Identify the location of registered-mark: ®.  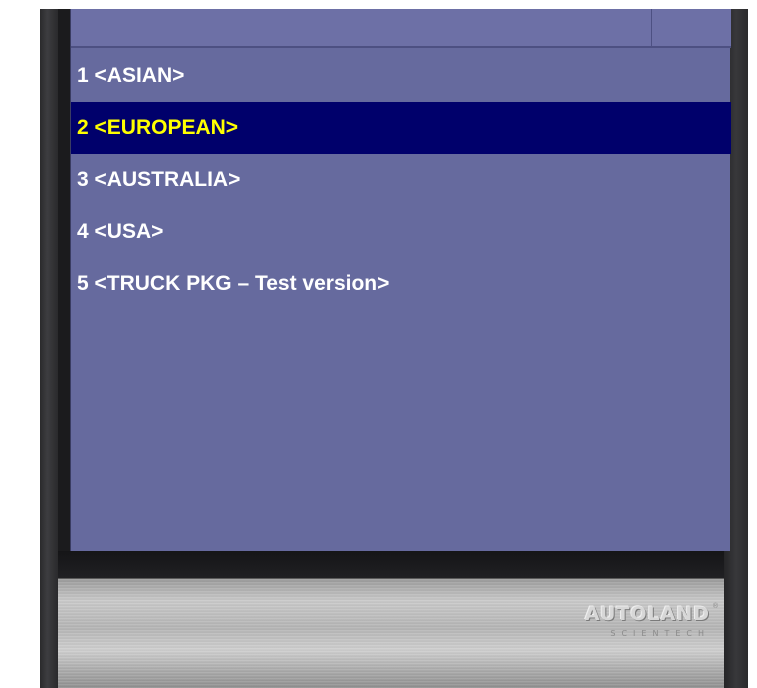
(715, 606).